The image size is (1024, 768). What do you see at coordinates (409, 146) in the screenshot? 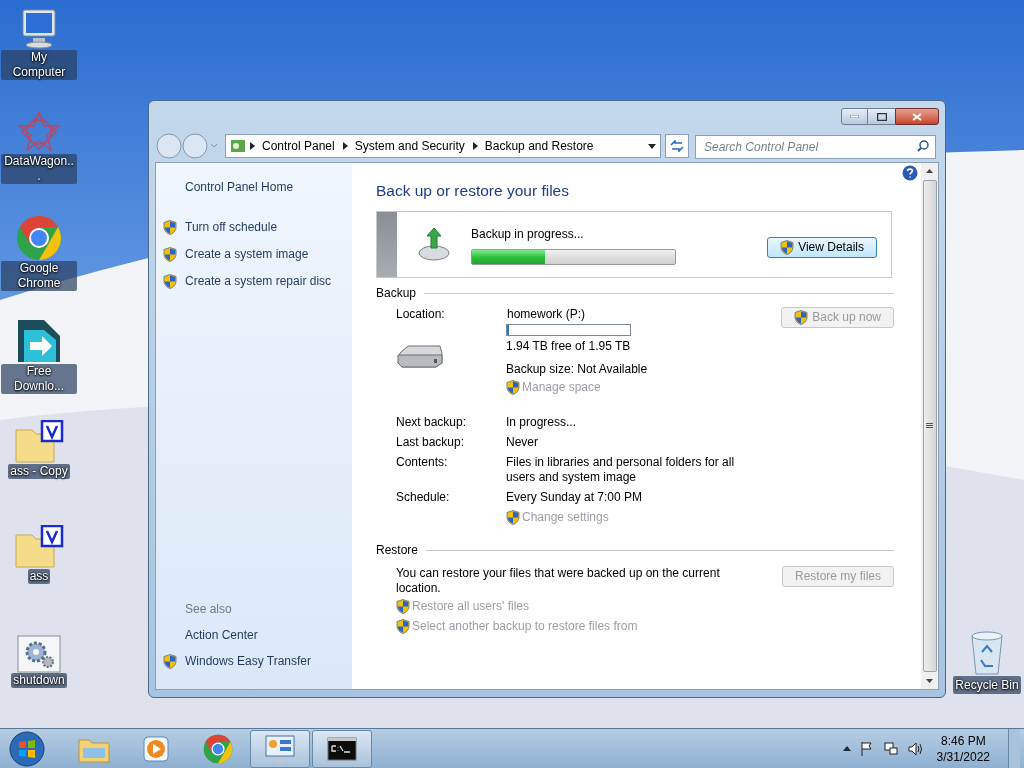
I see `breadcrumb-item: System and Security` at bounding box center [409, 146].